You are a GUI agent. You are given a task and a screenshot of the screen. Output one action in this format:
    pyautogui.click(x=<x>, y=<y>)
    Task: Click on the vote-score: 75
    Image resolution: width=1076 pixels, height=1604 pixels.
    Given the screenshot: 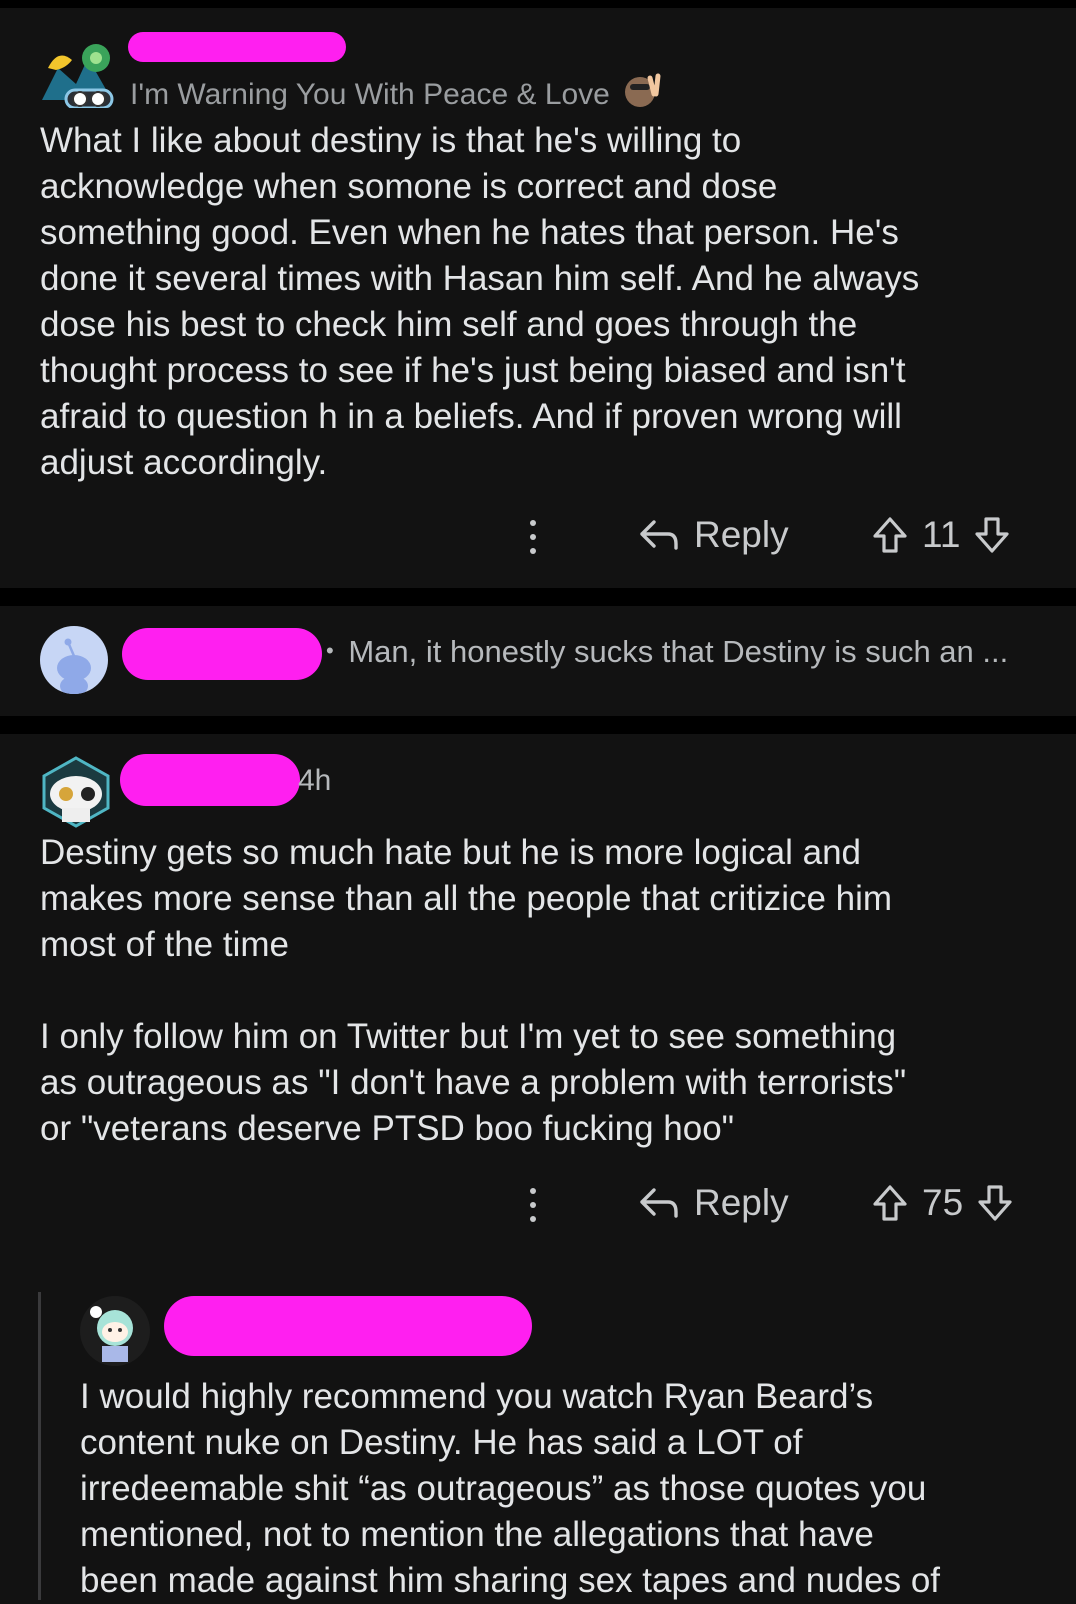 What is the action you would take?
    pyautogui.click(x=943, y=1202)
    